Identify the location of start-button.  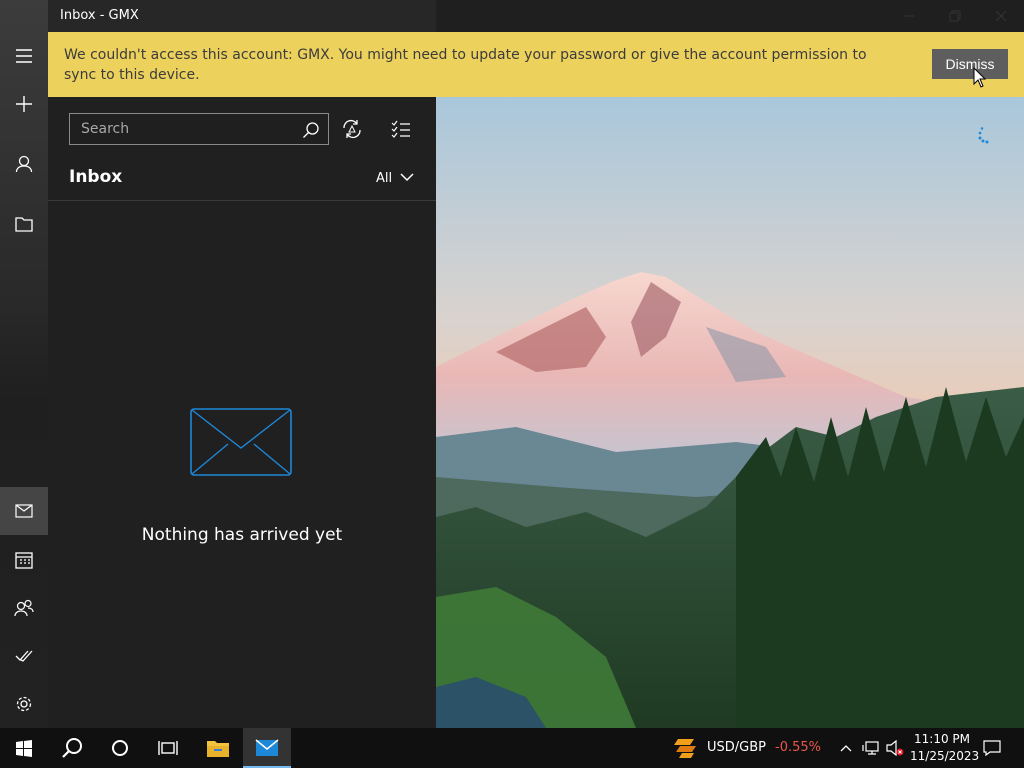
(24, 748).